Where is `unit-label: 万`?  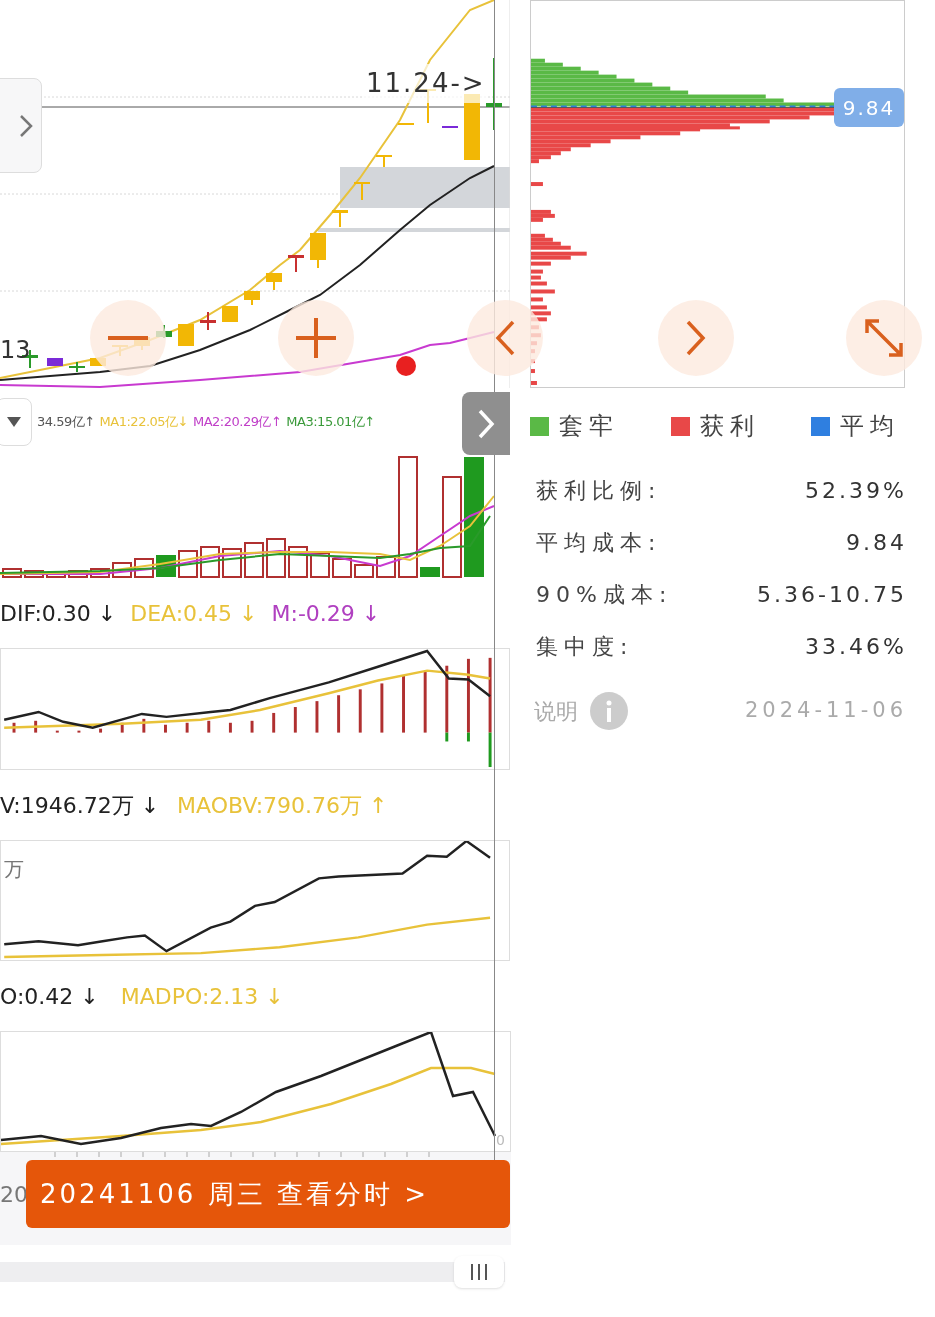 unit-label: 万 is located at coordinates (14, 869).